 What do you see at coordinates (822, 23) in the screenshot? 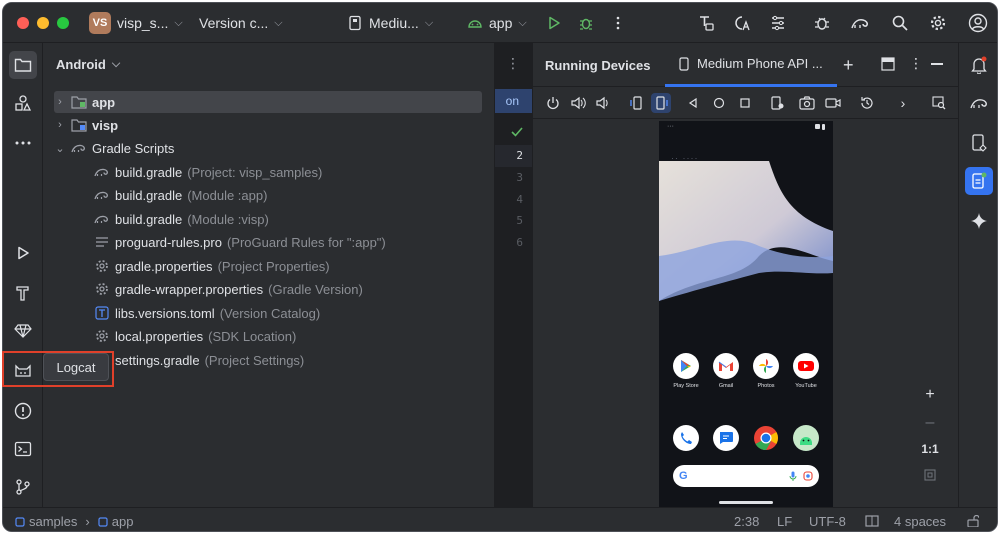
I see `bug-report-icon` at bounding box center [822, 23].